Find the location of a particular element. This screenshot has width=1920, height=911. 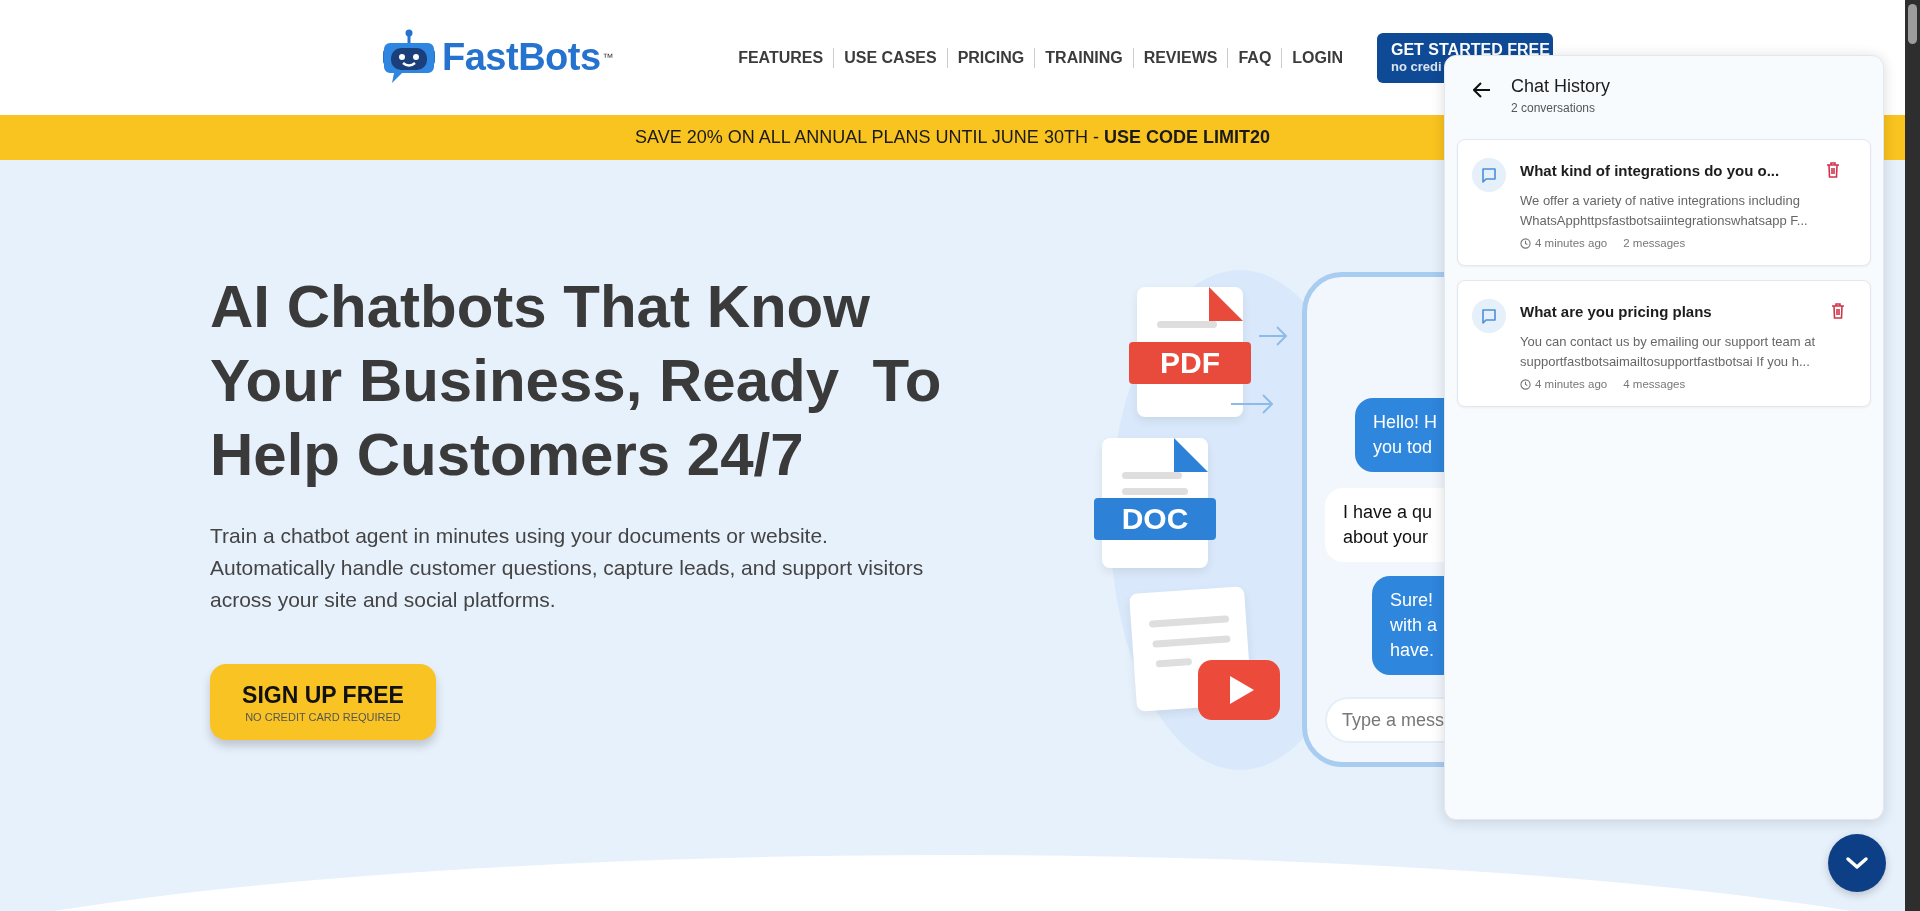

sign-up-button: SIGN UP FREE NO CREDIT CARD REQUIRED is located at coordinates (323, 702).